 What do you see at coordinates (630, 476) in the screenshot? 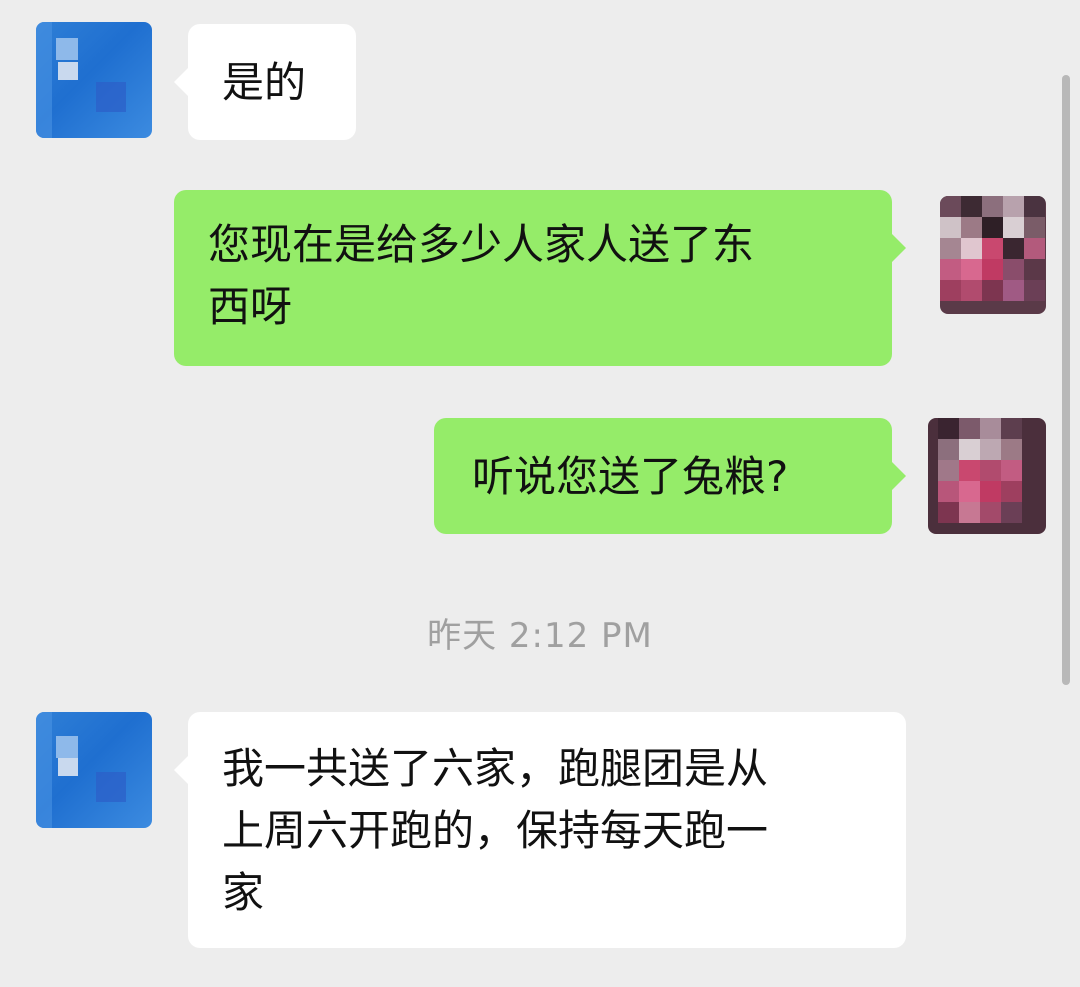
I see `message-text: 听说您送了兔粮?` at bounding box center [630, 476].